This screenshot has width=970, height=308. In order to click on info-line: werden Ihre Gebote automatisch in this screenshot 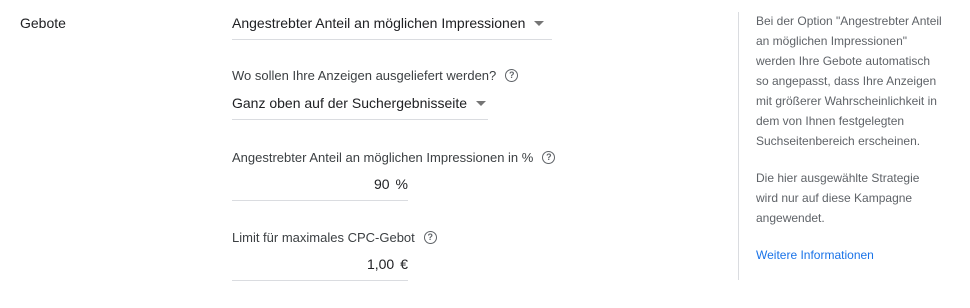, I will do `click(843, 61)`.